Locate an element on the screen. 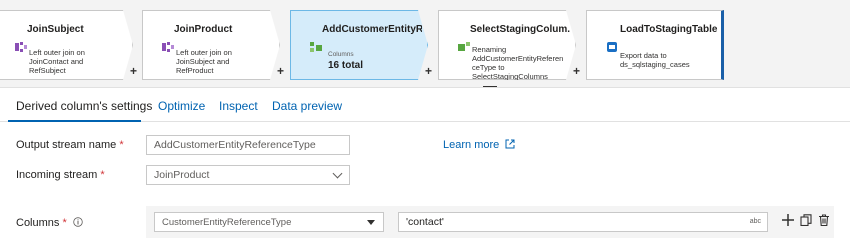  active-tab-indicator is located at coordinates (74, 121).